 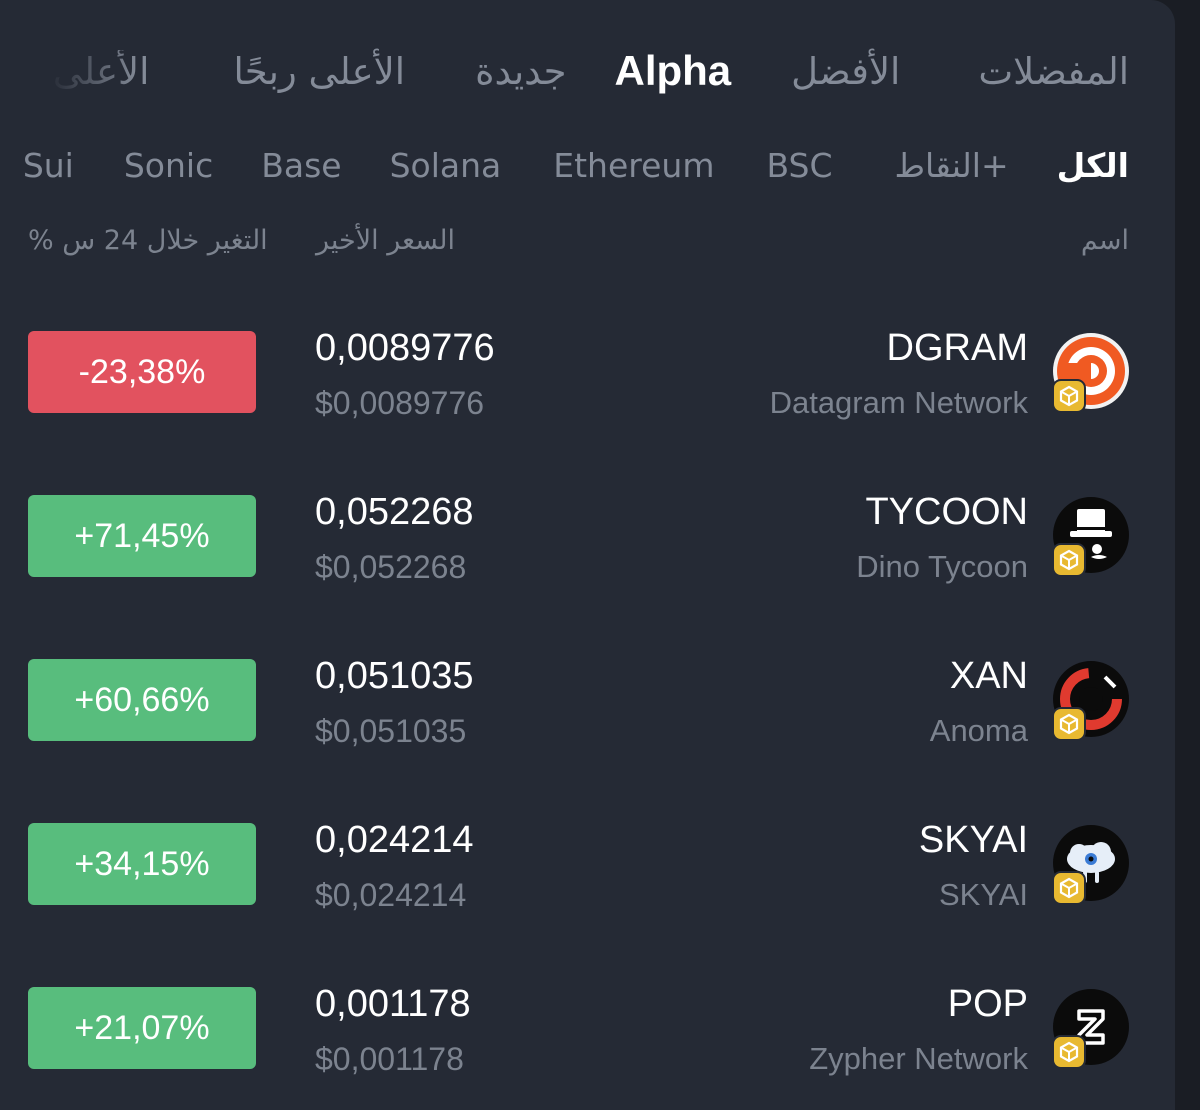 What do you see at coordinates (391, 567) in the screenshot?
I see `price-usd: $0,052268` at bounding box center [391, 567].